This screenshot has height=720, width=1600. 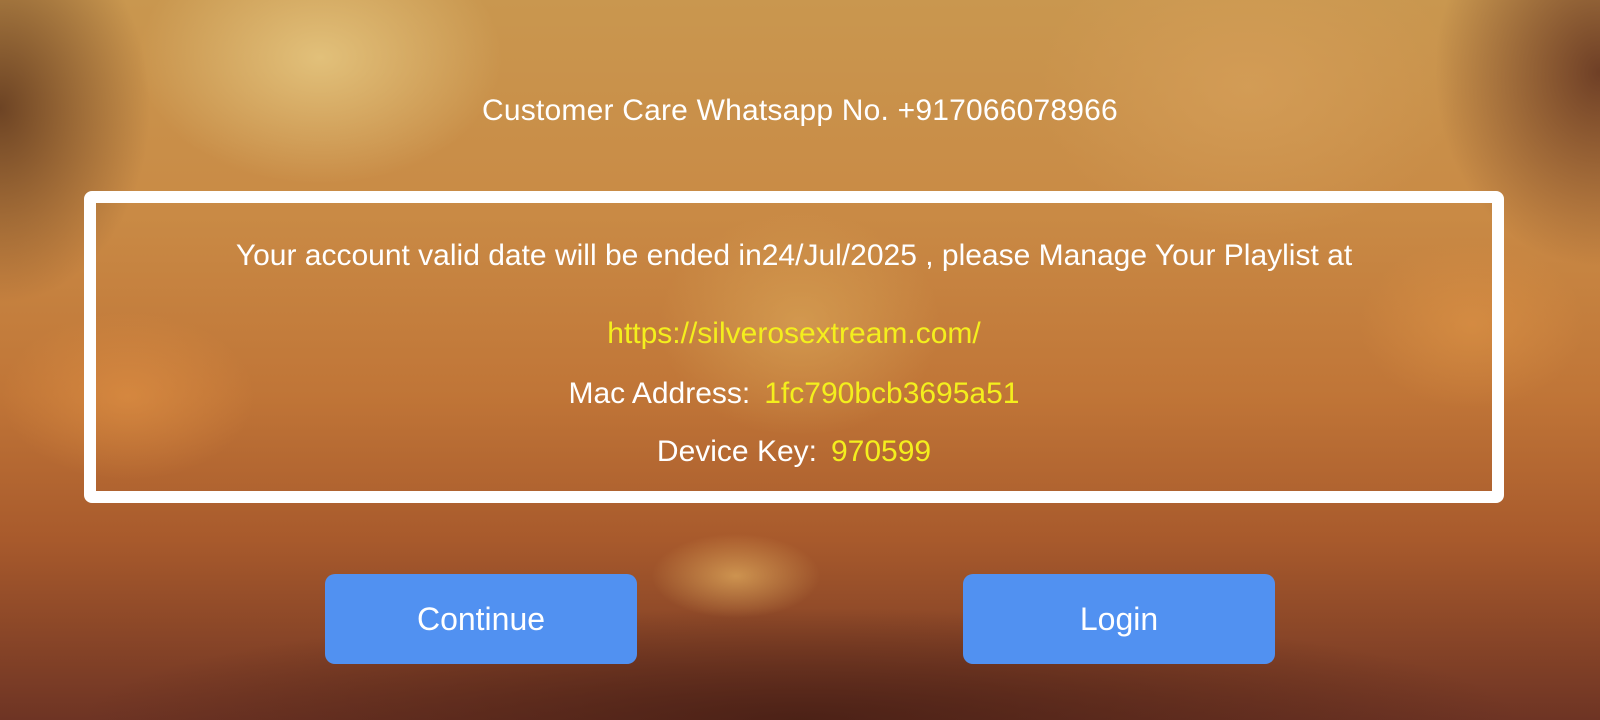 I want to click on mac-address-value: 1fc790bcb3695a51, so click(x=892, y=393).